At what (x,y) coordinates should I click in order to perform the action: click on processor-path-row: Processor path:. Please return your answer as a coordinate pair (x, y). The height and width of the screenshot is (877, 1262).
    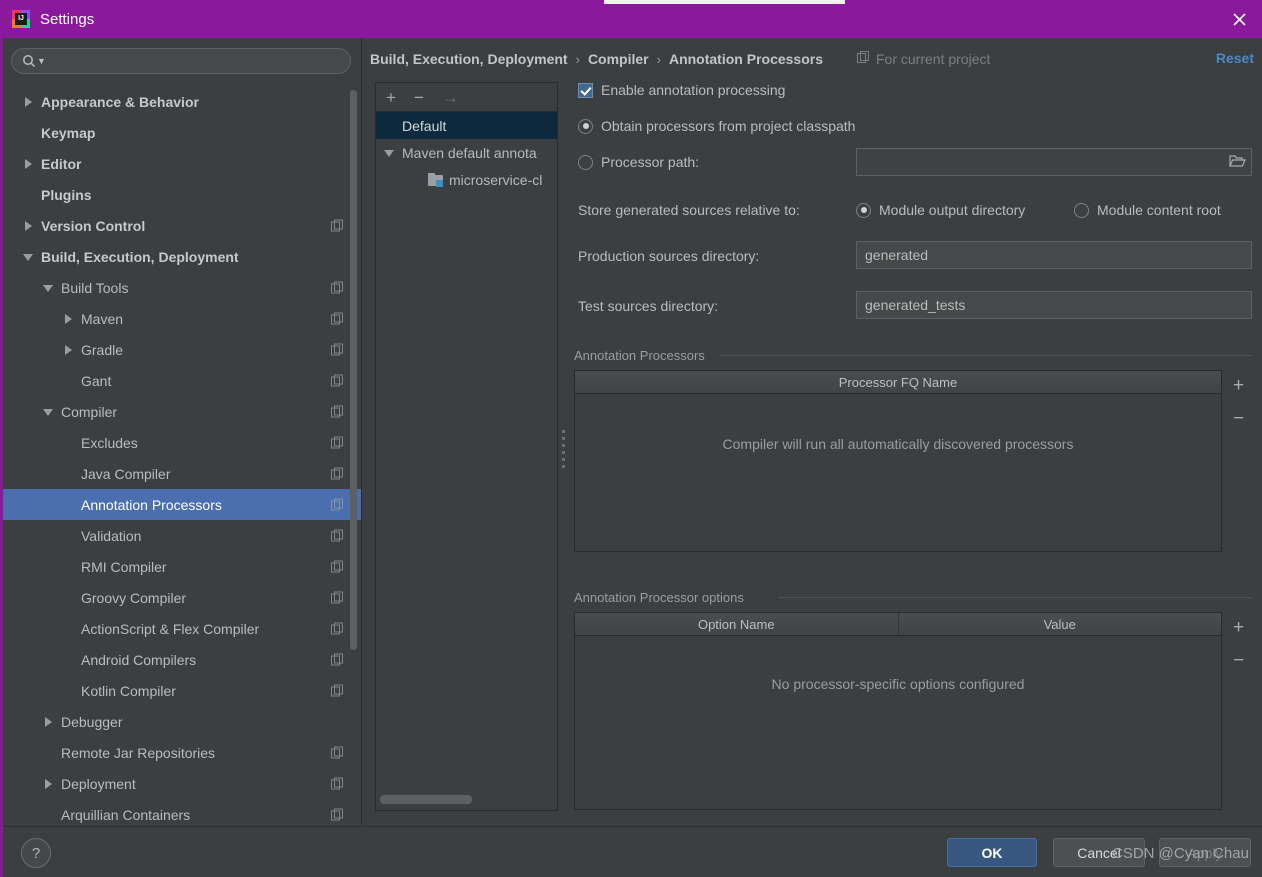
    Looking at the image, I should click on (638, 162).